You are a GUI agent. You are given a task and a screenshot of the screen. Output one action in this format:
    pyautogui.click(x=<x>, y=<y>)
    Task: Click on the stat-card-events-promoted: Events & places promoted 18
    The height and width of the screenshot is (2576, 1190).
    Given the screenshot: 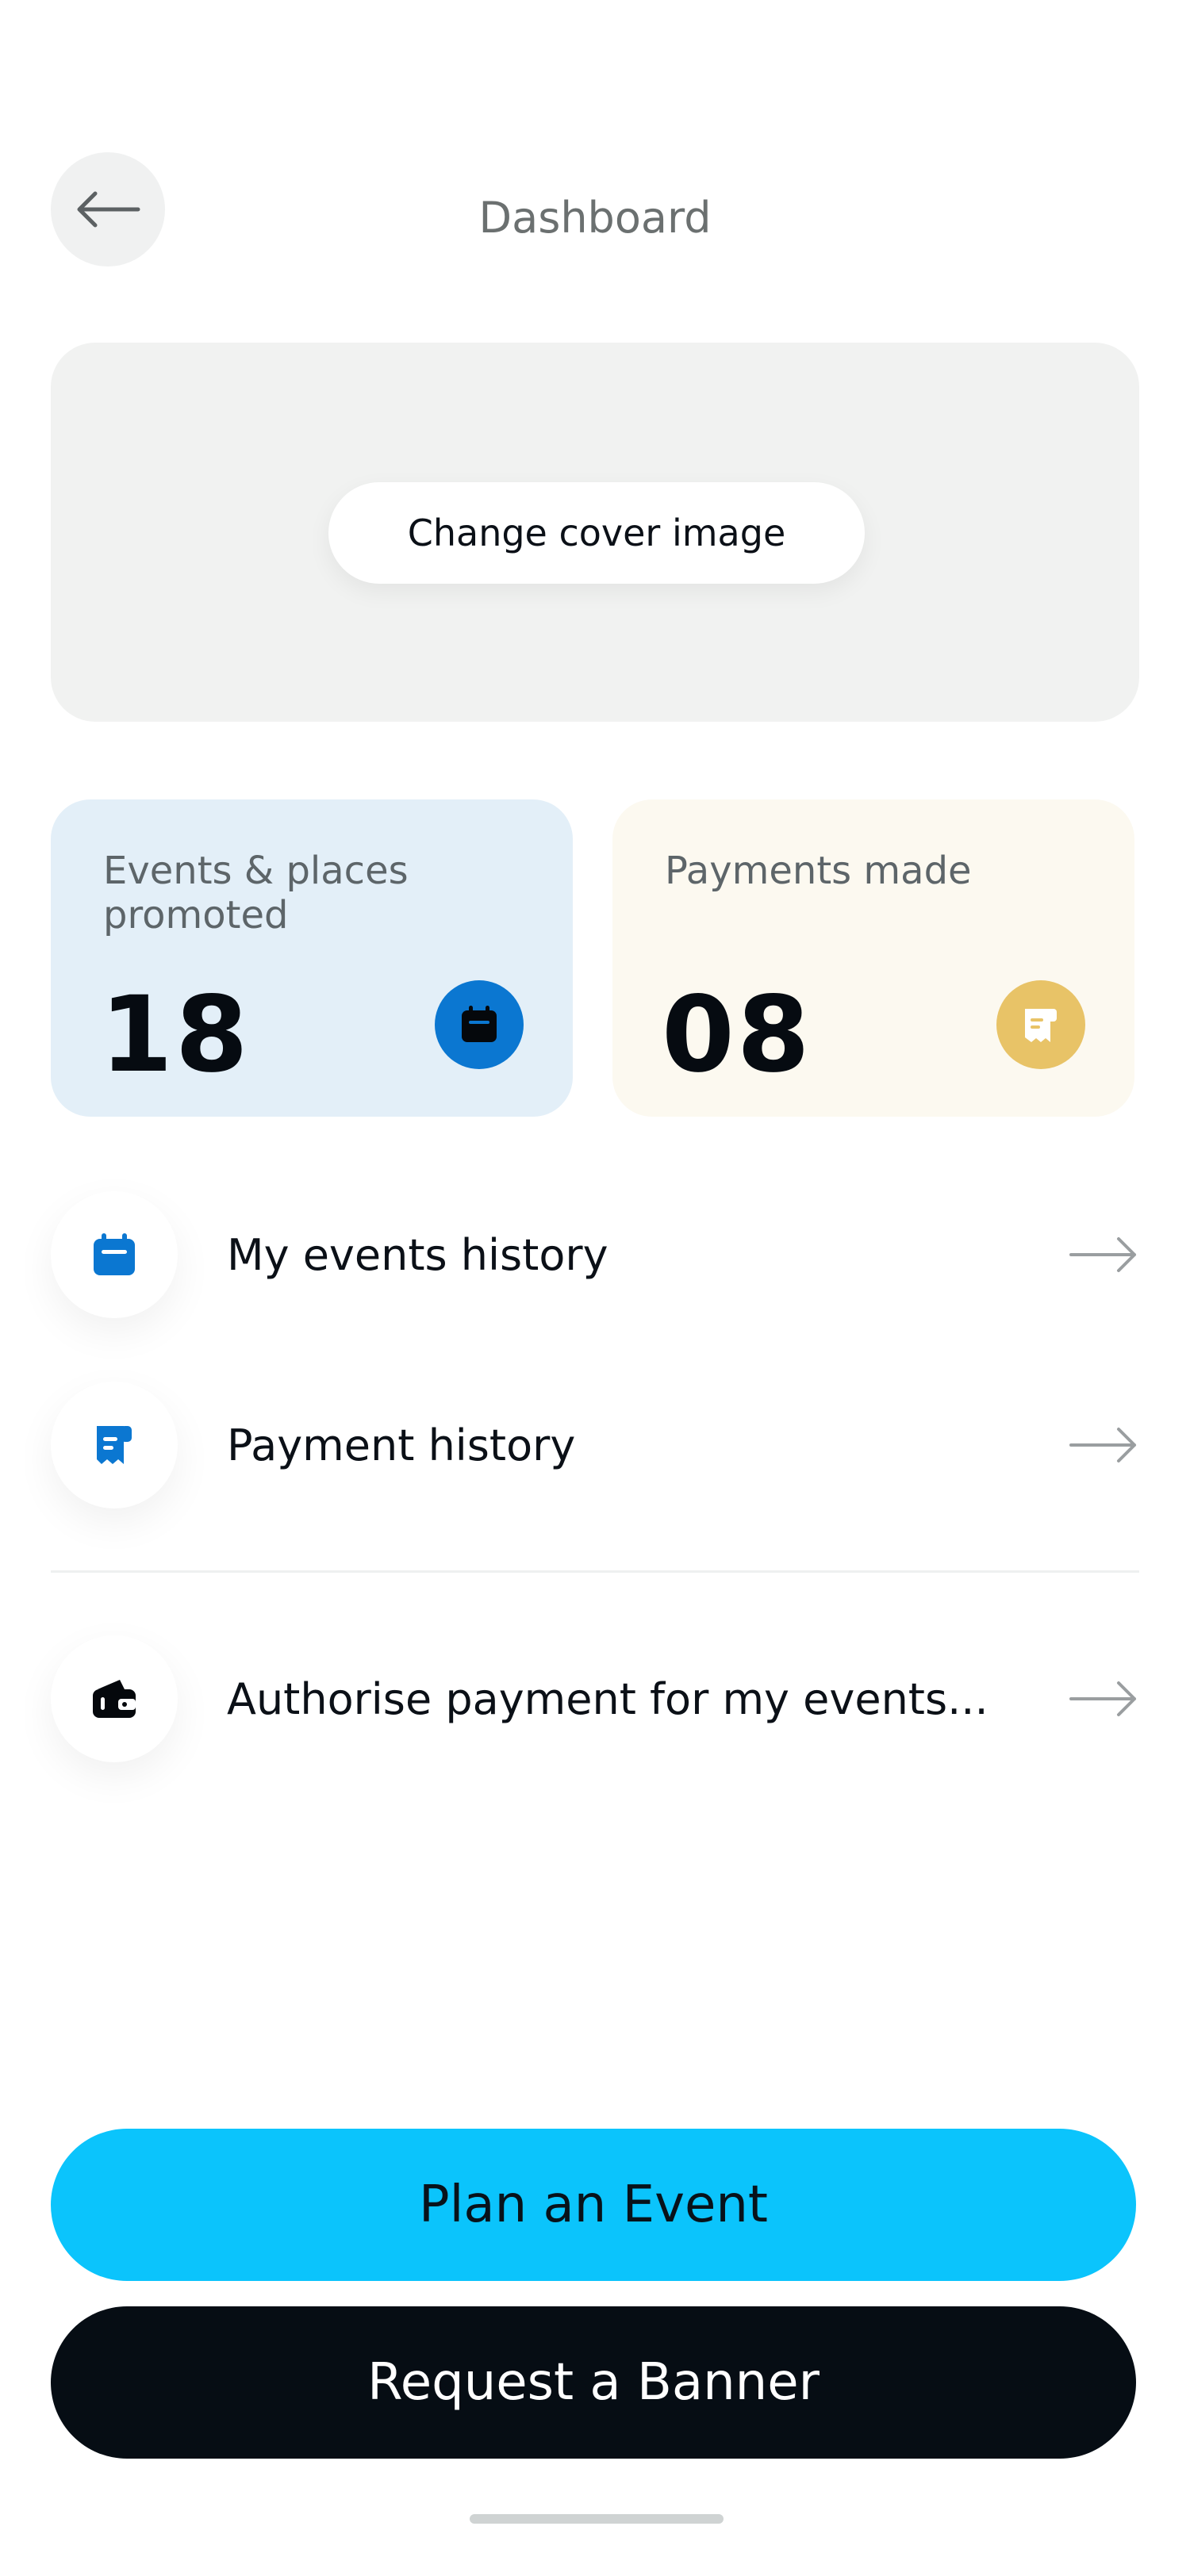 What is the action you would take?
    pyautogui.click(x=312, y=958)
    